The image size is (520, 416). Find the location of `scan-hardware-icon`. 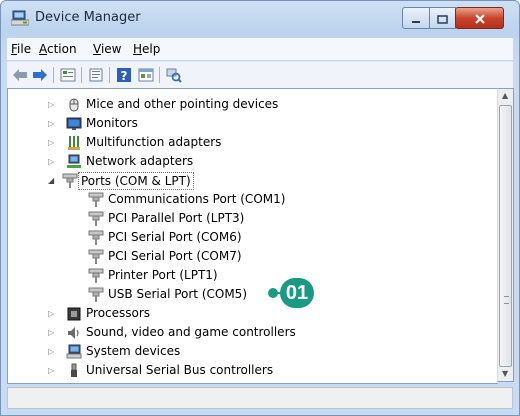

scan-hardware-icon is located at coordinates (174, 75).